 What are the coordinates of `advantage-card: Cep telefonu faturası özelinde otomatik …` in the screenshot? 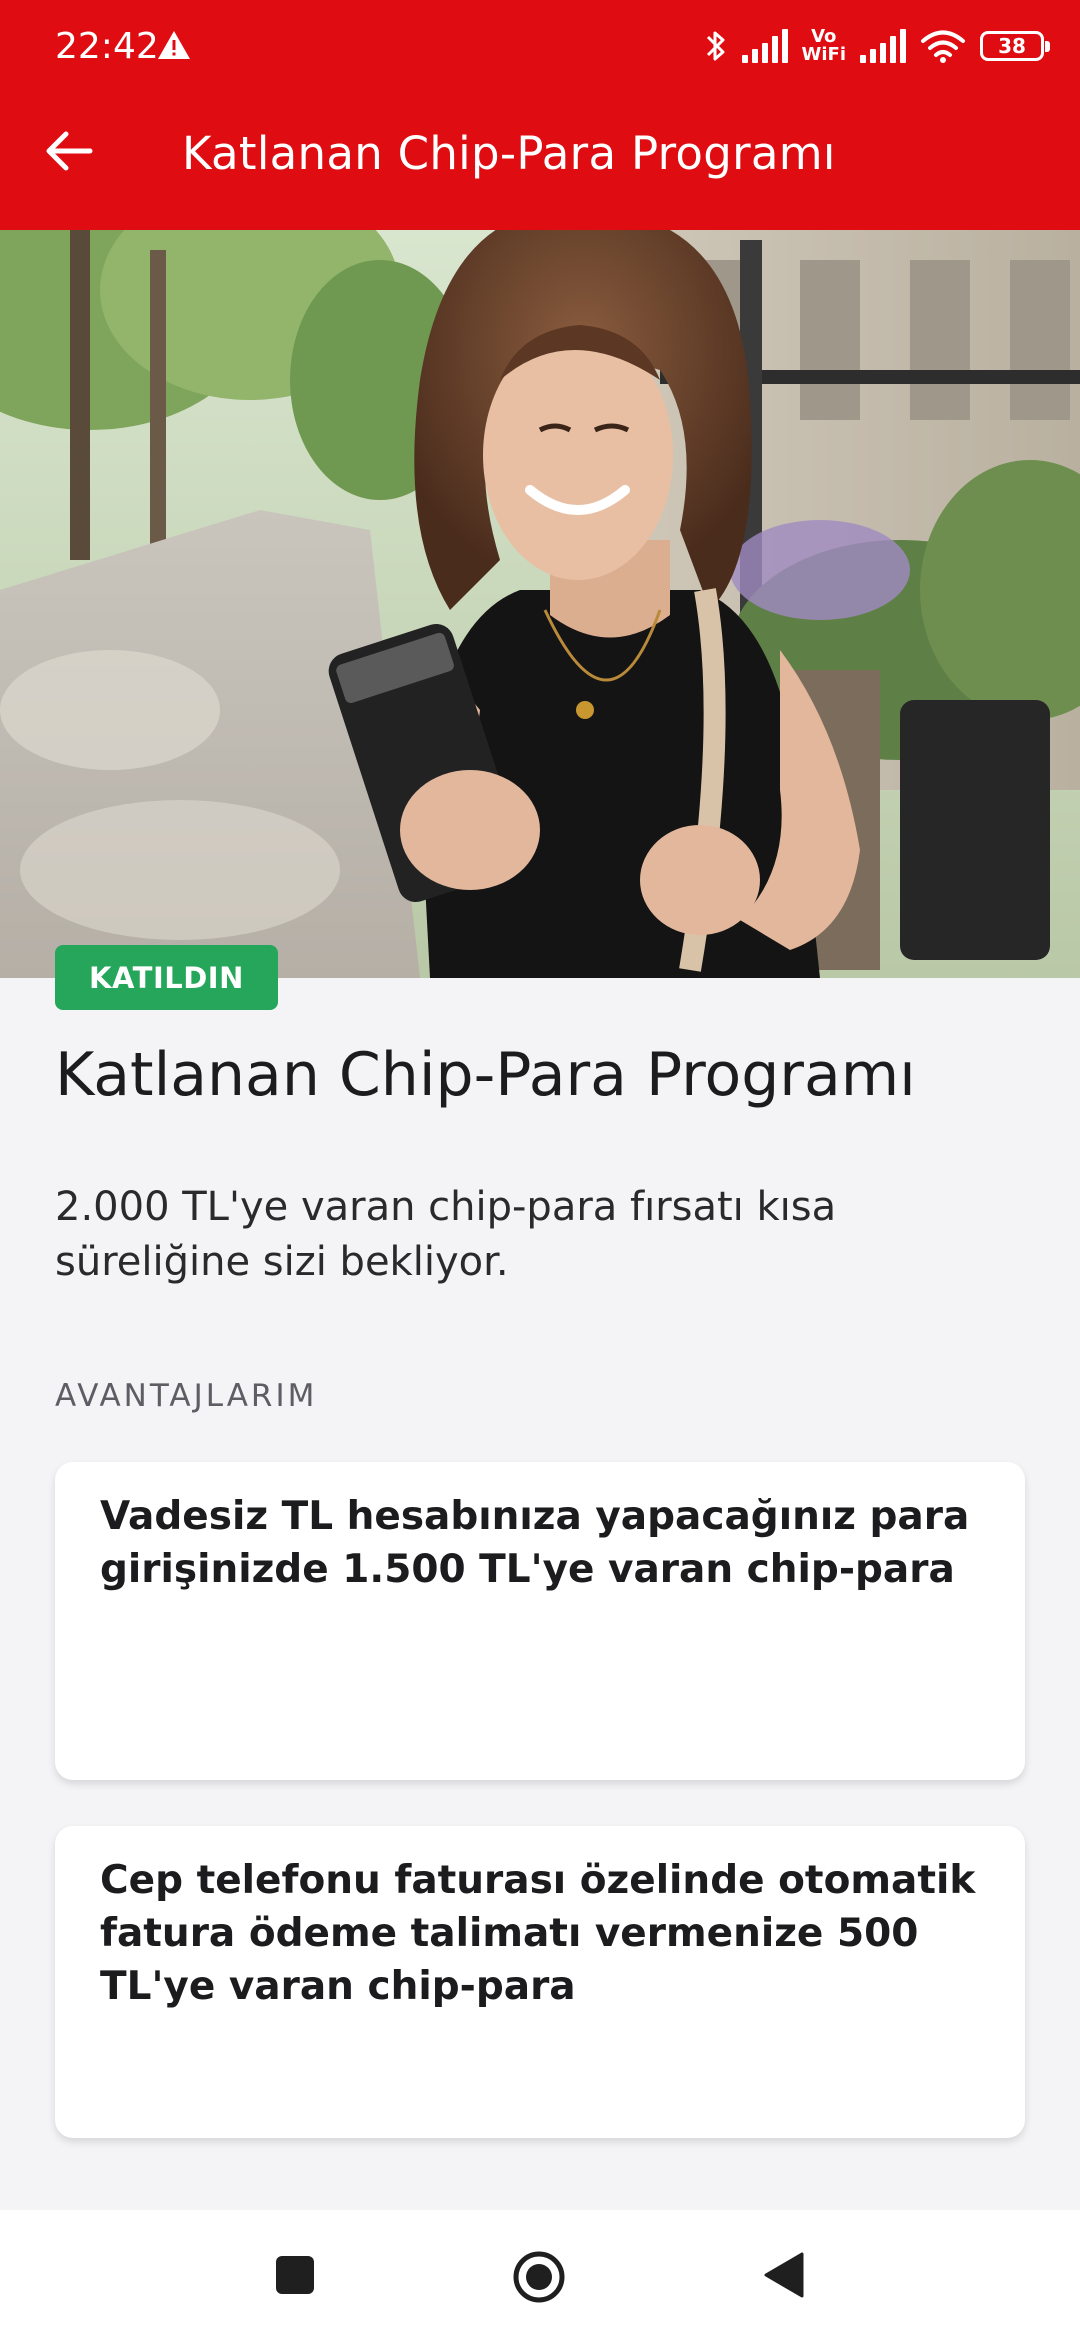 It's located at (540, 1982).